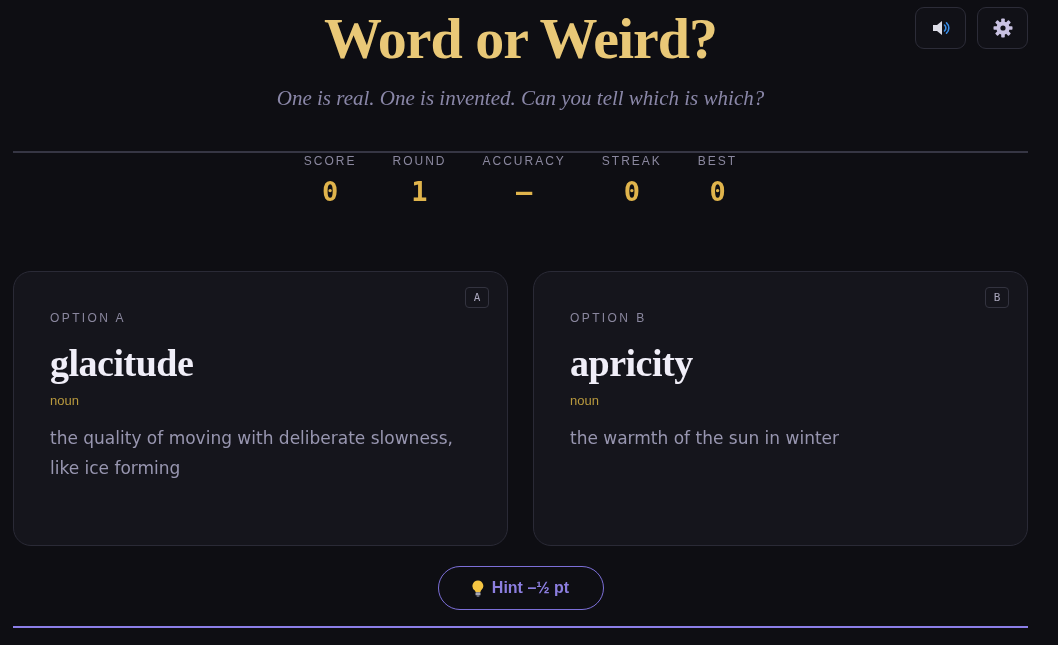 The width and height of the screenshot is (1058, 645). I want to click on key-hint: B, so click(997, 297).